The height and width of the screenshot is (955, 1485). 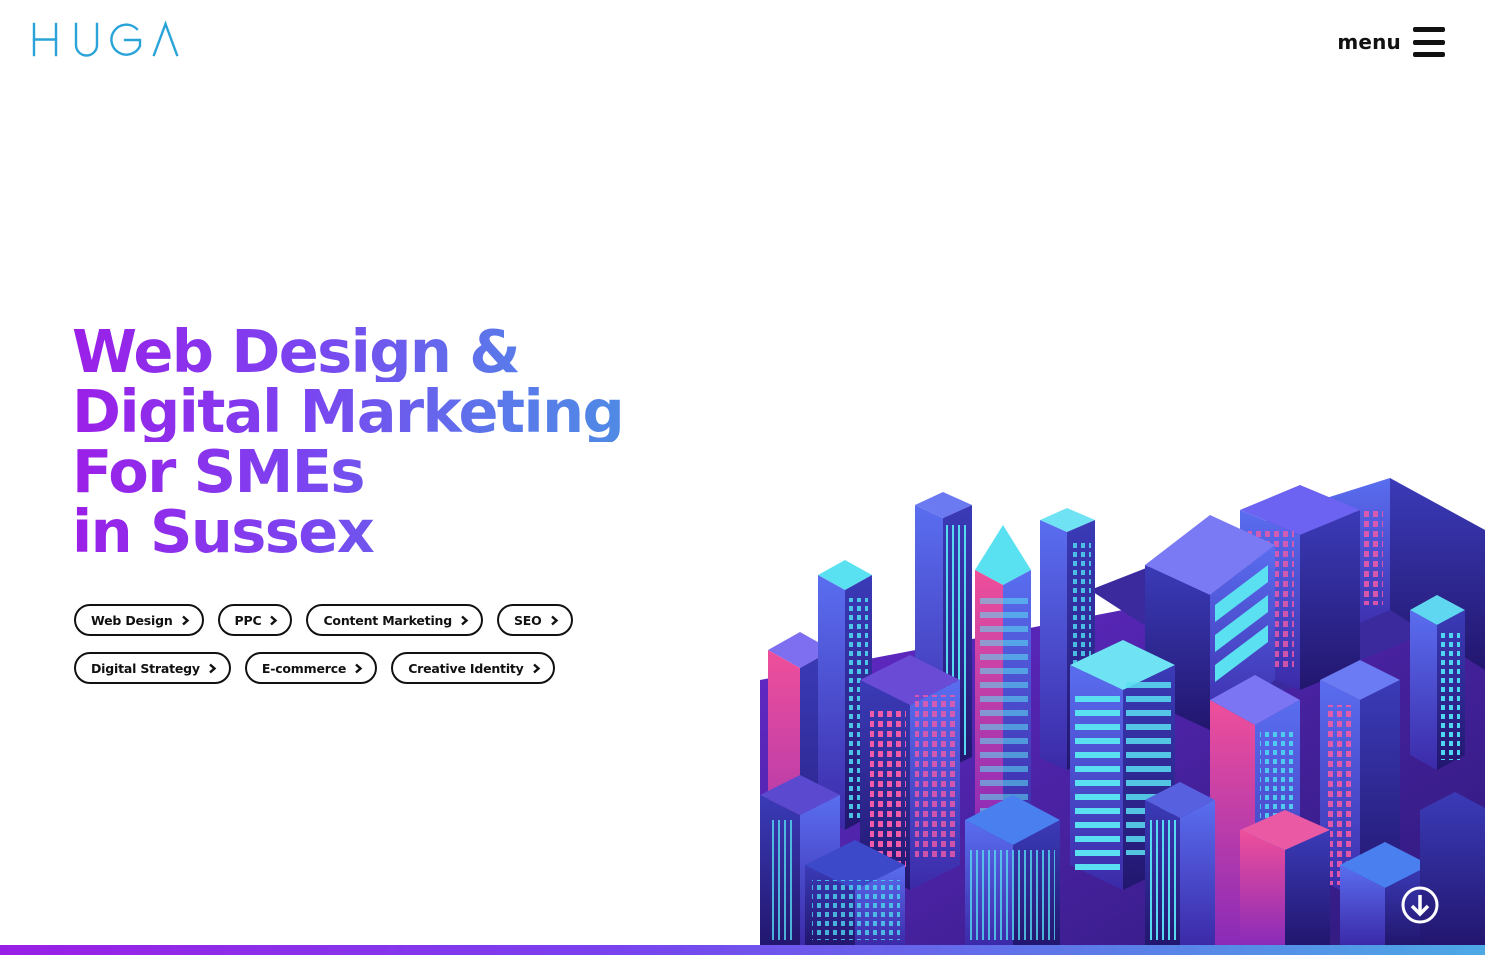 I want to click on service-pill-content-marketing: Content Marketing, so click(x=394, y=620).